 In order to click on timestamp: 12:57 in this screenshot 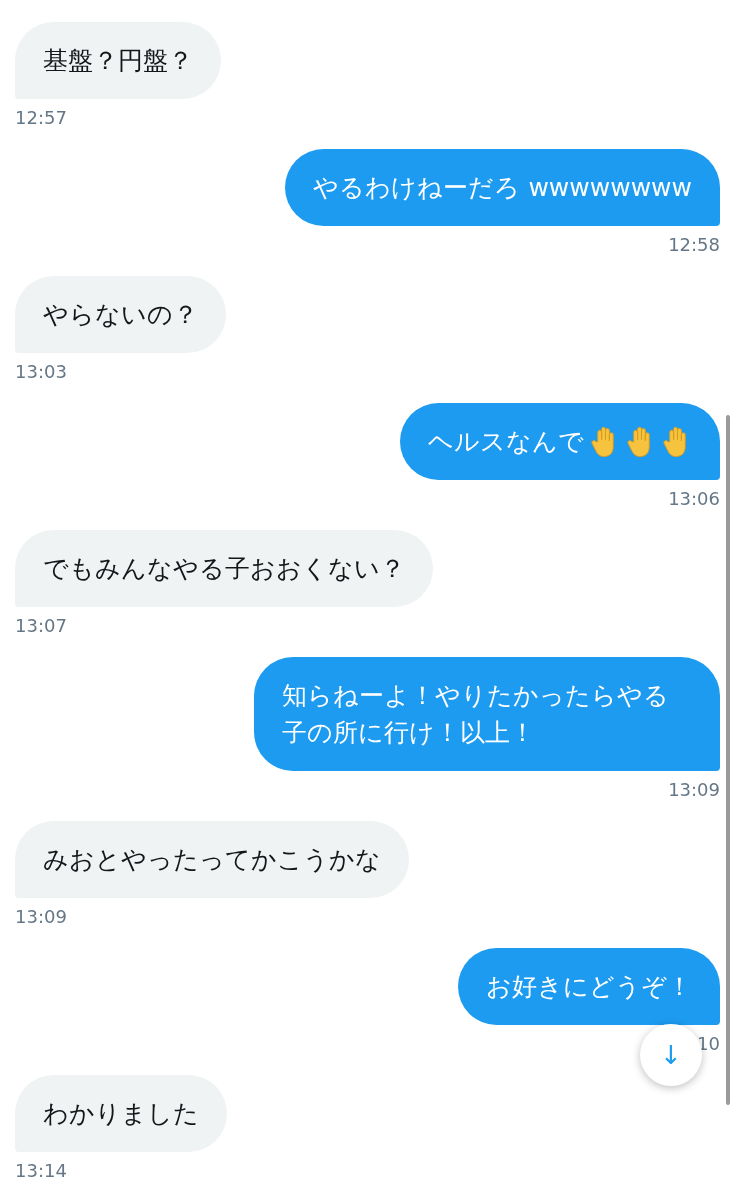, I will do `click(41, 118)`.